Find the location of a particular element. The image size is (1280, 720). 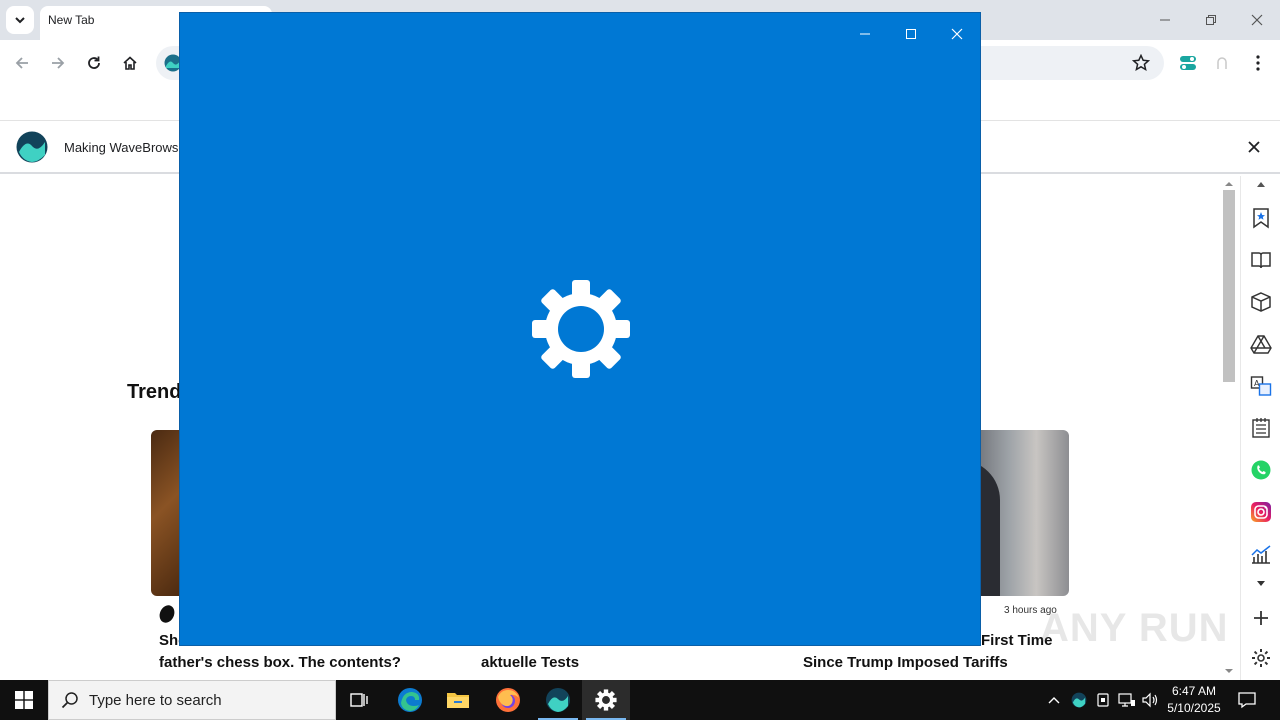

maximize-icon is located at coordinates (911, 34).